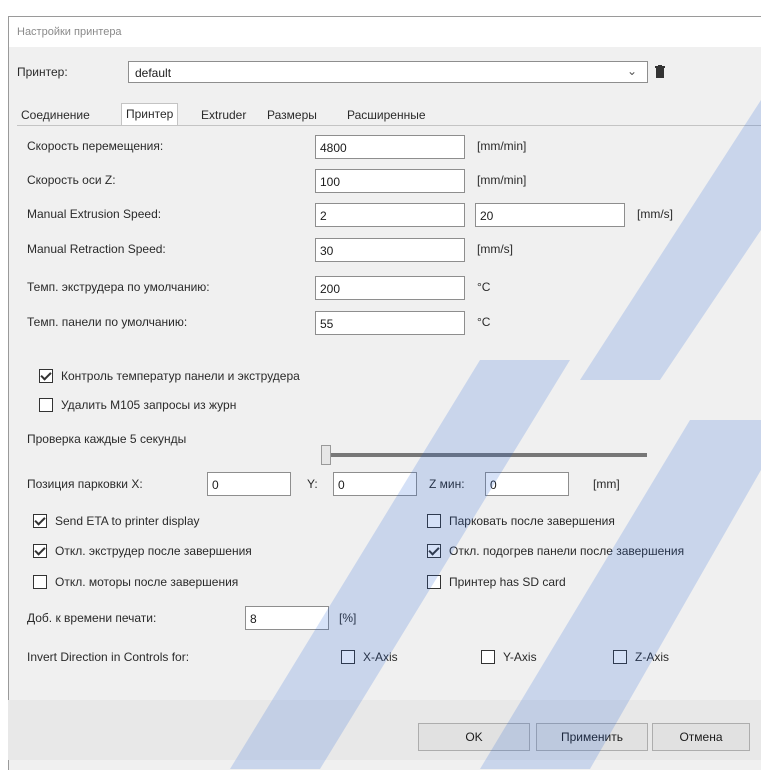  What do you see at coordinates (484, 287) in the screenshot?
I see `extruder-temp-unit: °C` at bounding box center [484, 287].